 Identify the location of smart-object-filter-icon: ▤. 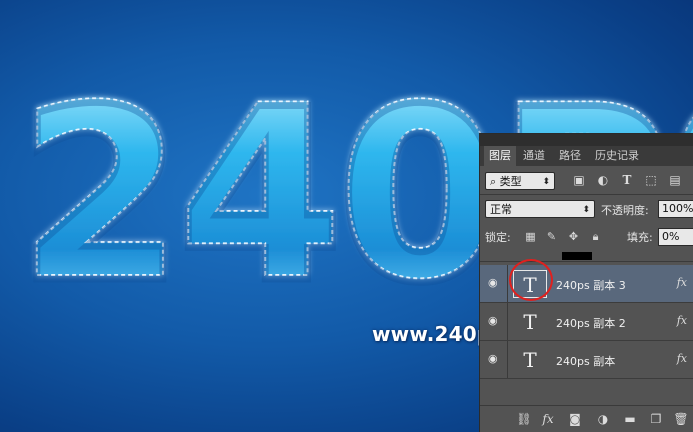
(675, 180).